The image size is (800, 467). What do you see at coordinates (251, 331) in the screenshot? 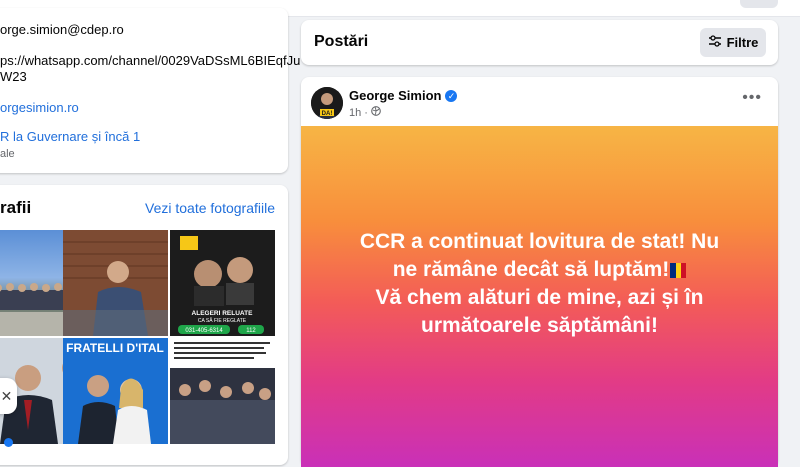
I see `svg-text: 112` at bounding box center [251, 331].